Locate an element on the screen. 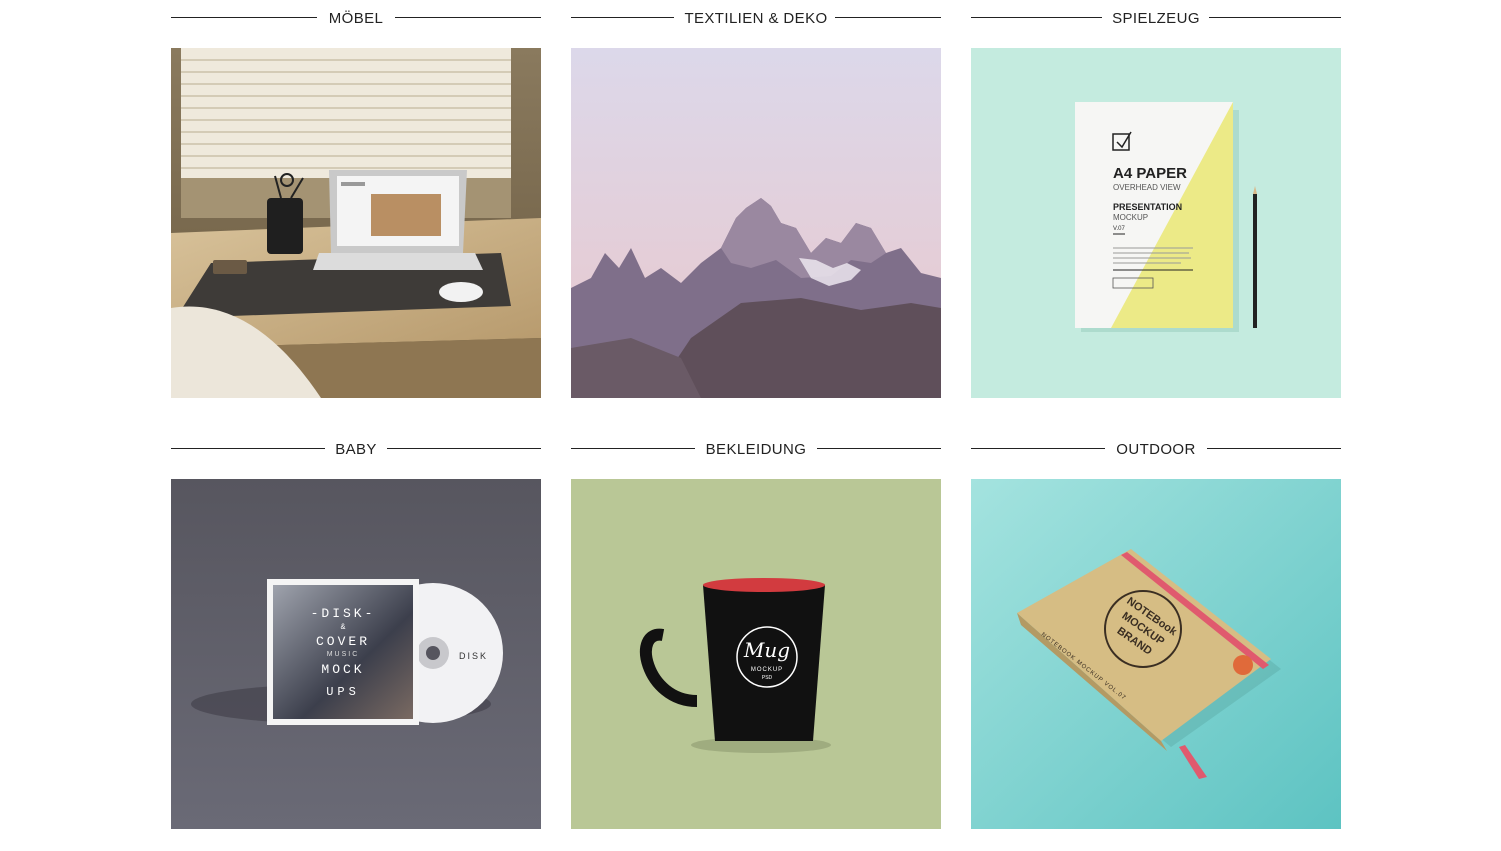 Image resolution: width=1501 pixels, height=851 pixels. disk-title-line1: -DISK- is located at coordinates (343, 613).